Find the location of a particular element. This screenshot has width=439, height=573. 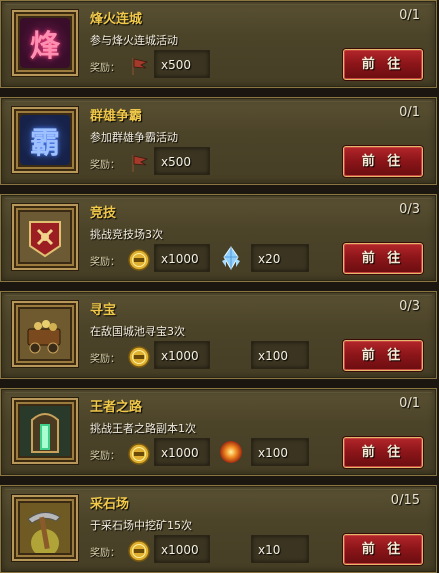

task-progress: 0/15 is located at coordinates (405, 500).